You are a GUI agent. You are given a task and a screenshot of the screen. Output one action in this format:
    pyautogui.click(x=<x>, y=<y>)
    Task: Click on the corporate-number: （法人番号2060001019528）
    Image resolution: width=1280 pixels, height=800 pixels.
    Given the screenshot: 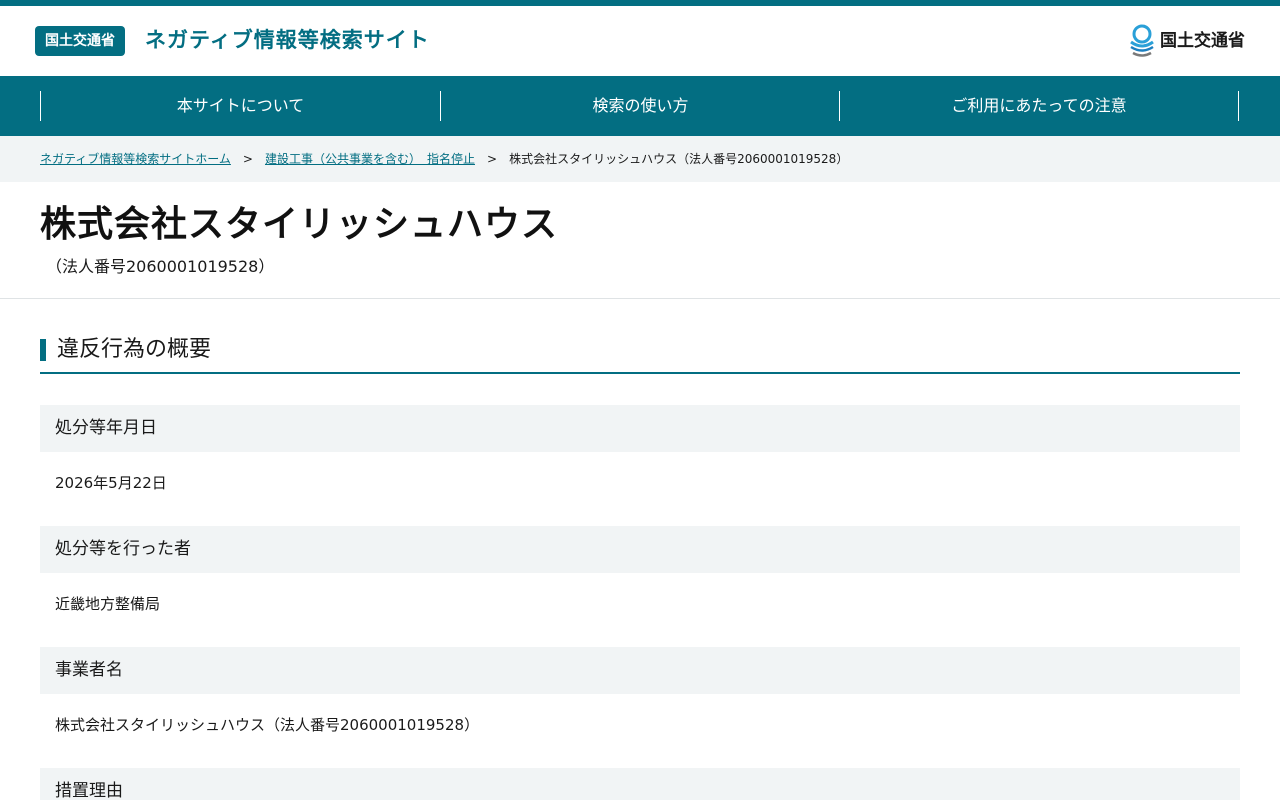 What is the action you would take?
    pyautogui.click(x=160, y=266)
    